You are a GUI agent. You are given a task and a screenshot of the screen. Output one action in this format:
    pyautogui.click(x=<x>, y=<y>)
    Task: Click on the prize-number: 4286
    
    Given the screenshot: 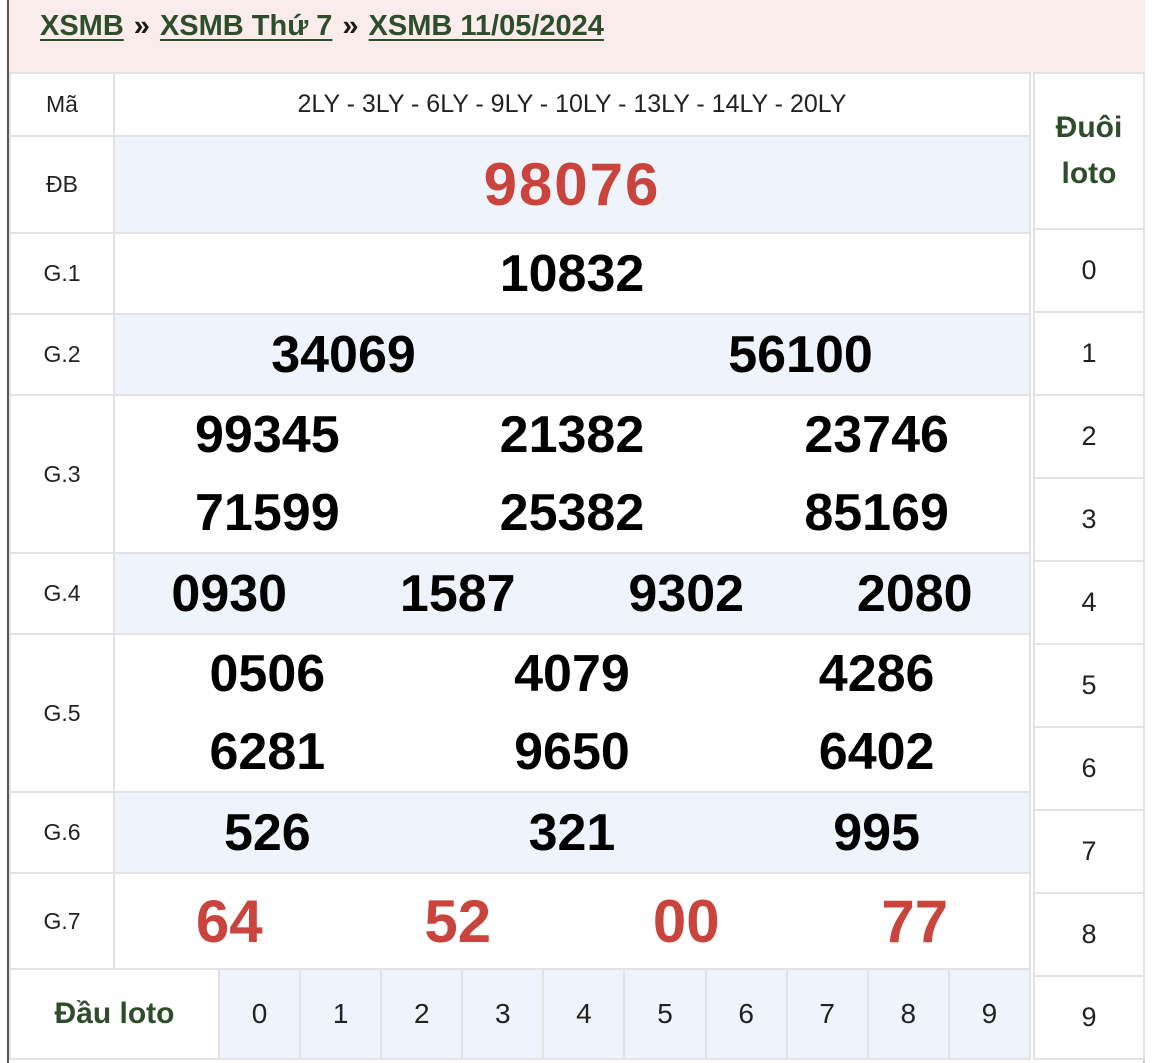 What is the action you would take?
    pyautogui.click(x=876, y=674)
    